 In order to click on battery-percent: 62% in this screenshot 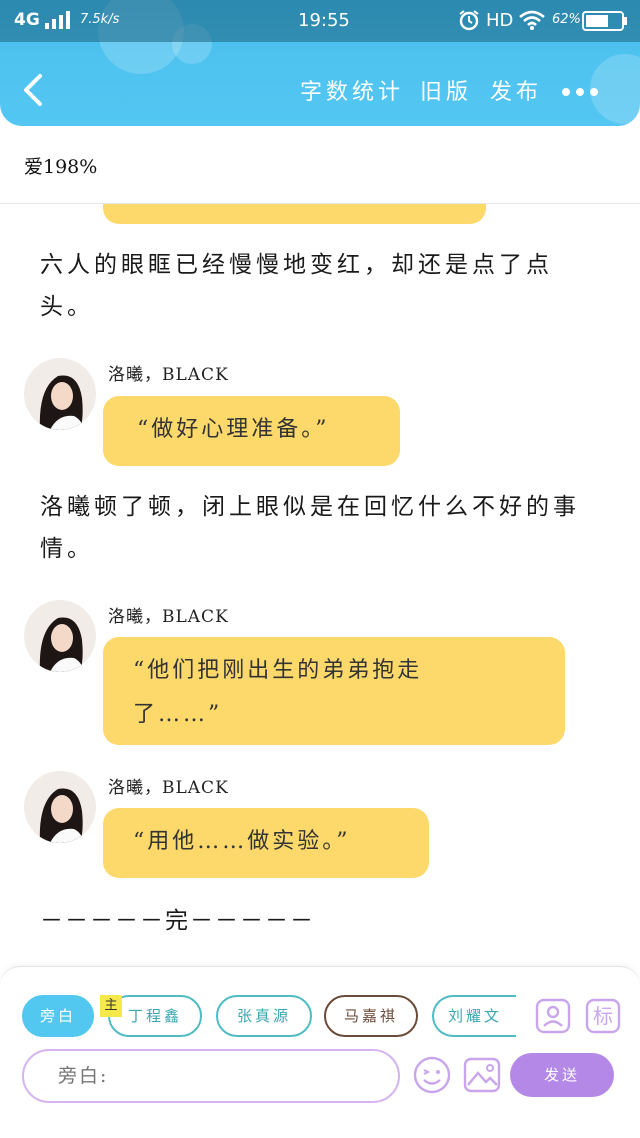, I will do `click(566, 19)`.